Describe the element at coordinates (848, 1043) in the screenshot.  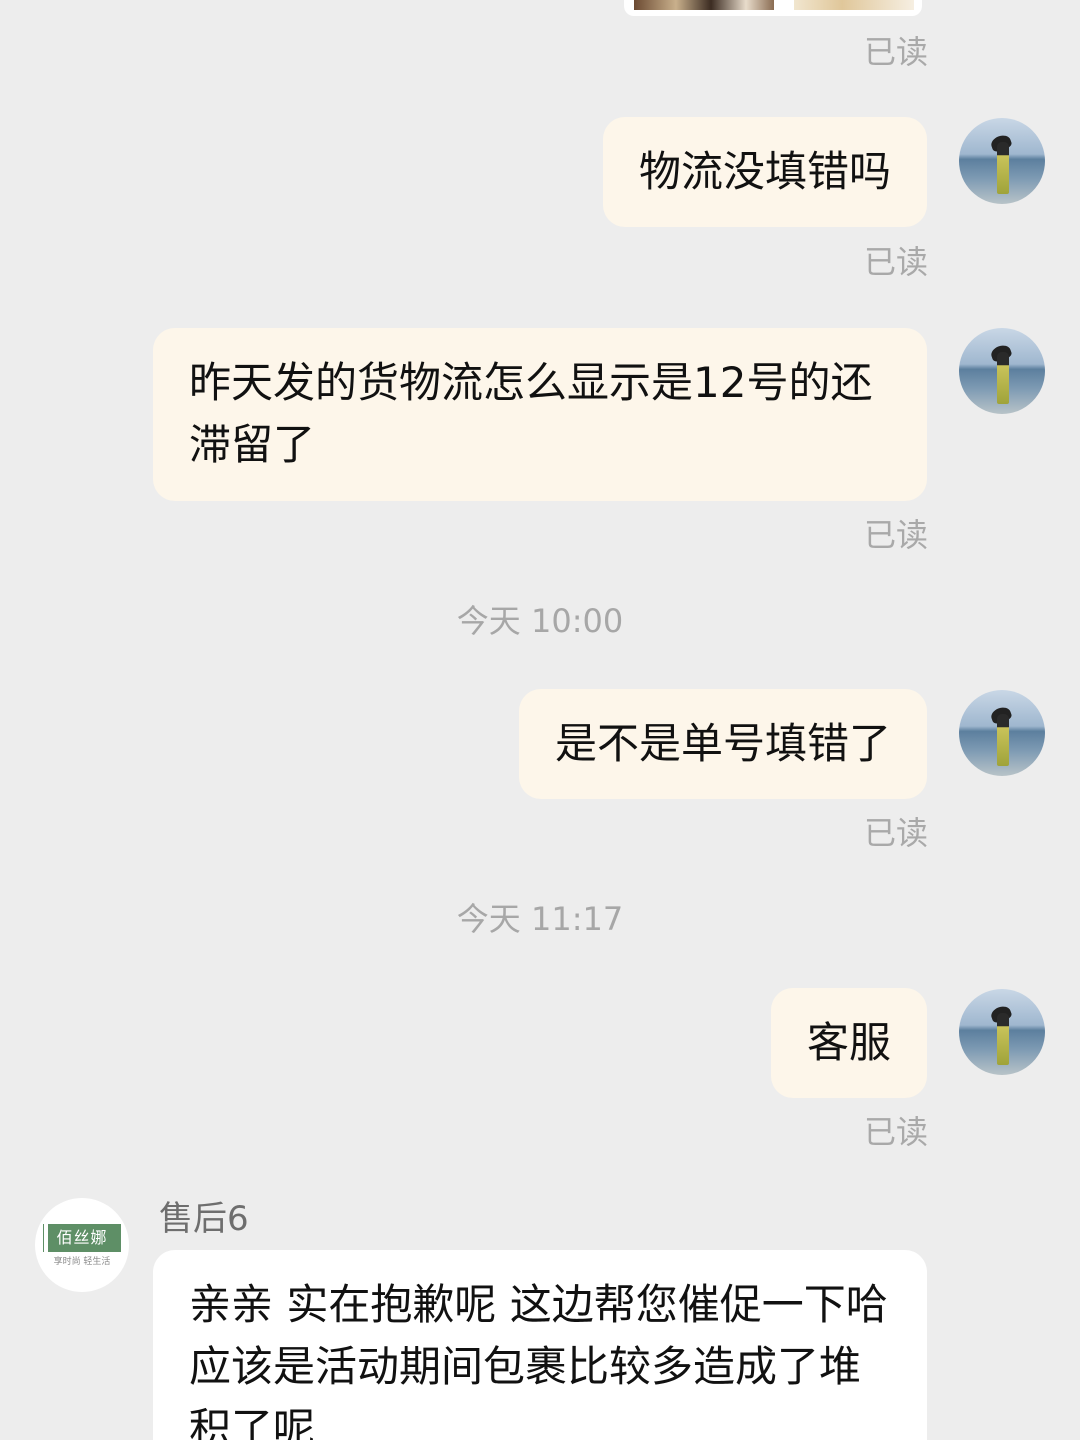
I see `message-bubble: 客服` at that location.